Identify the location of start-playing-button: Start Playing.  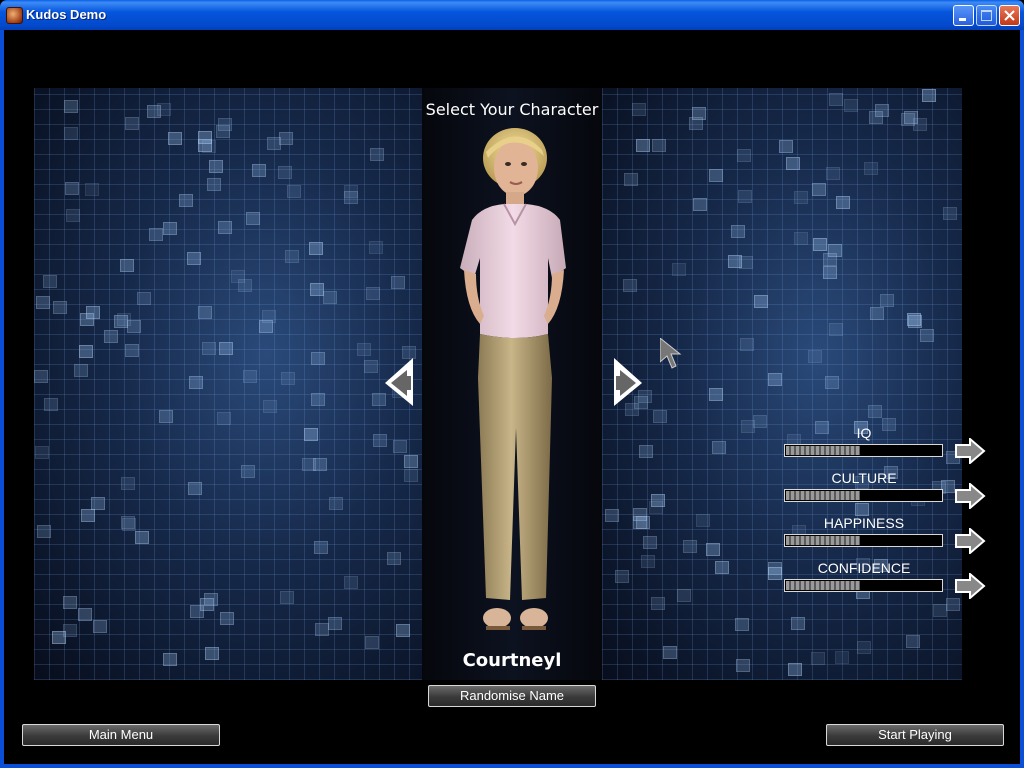
(915, 735).